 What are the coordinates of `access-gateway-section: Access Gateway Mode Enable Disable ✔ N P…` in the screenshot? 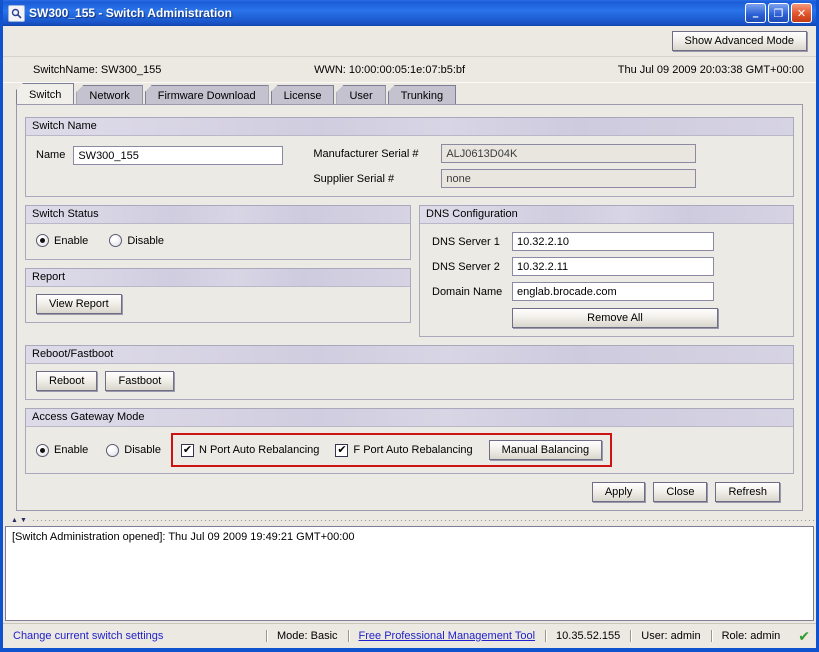 It's located at (409, 441).